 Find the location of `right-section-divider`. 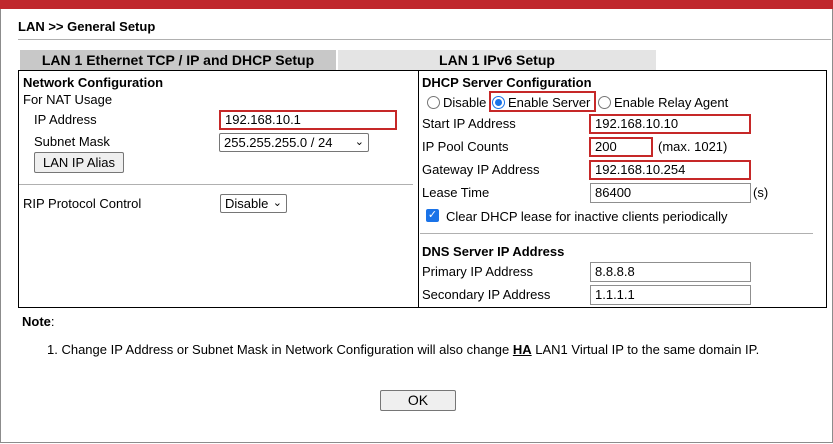

right-section-divider is located at coordinates (616, 233).